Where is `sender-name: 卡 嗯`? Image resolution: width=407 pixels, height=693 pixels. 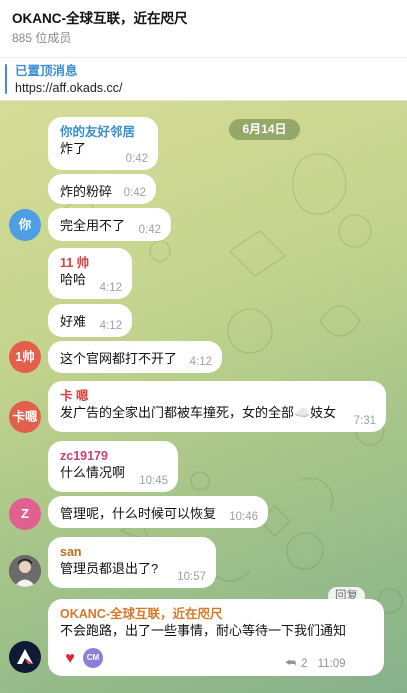
sender-name: 卡 嗯 is located at coordinates (217, 396).